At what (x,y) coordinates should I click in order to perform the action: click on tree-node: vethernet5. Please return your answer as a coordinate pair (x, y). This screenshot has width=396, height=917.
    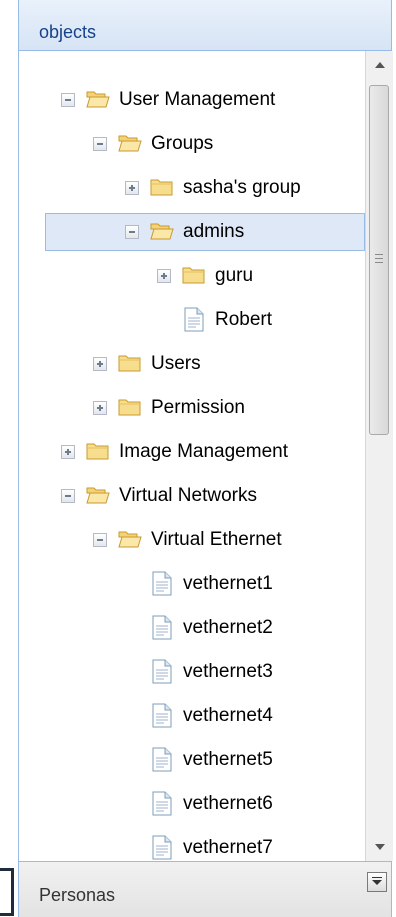
    Looking at the image, I should click on (192, 760).